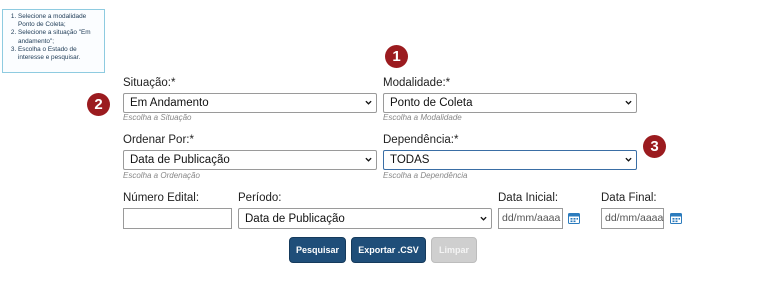  Describe the element at coordinates (396, 56) in the screenshot. I see `step-marker-1: 1` at that location.